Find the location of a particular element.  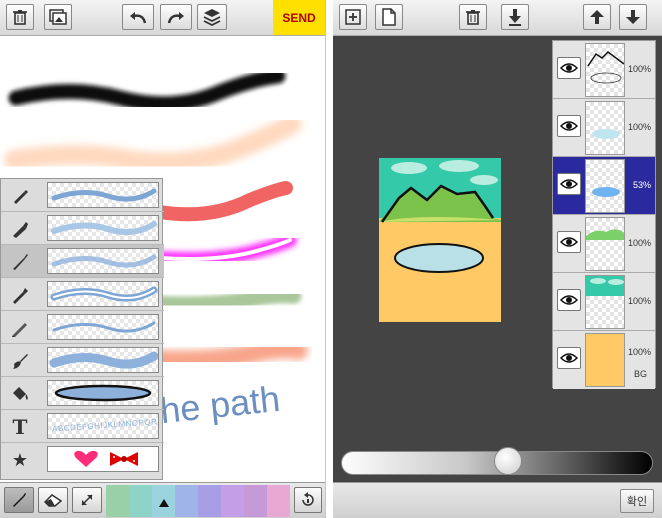

marker-icon is located at coordinates (20, 229).